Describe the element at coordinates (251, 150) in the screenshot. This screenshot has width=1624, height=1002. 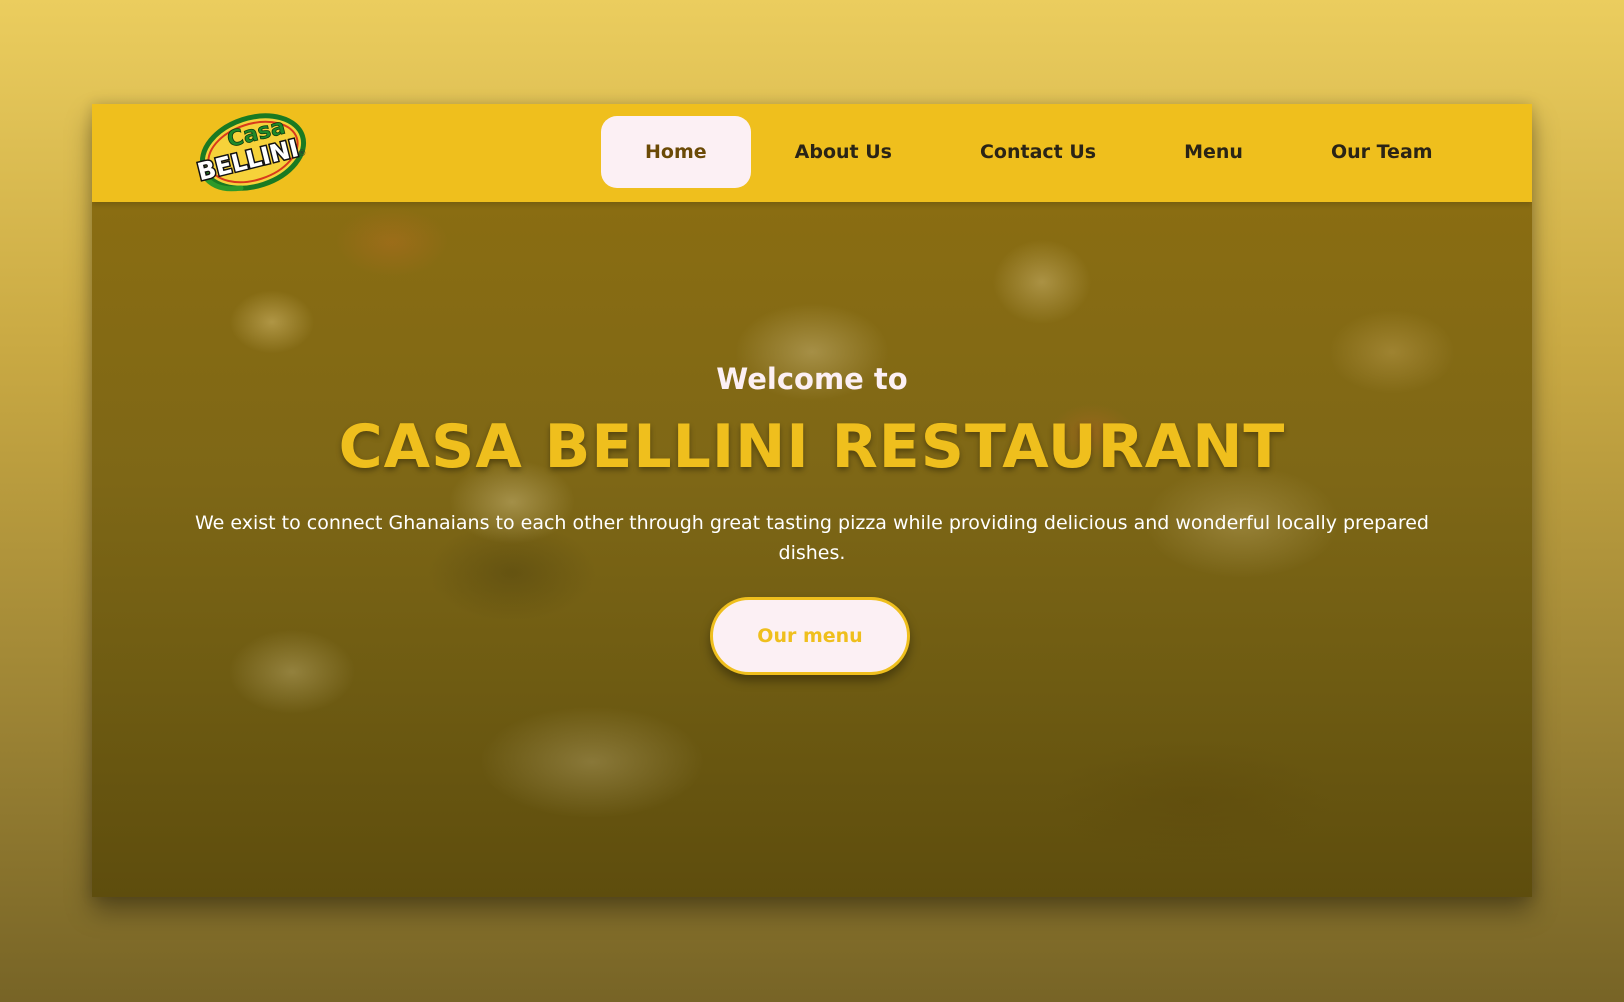
I see `casa-bellini-logo: Casa BELLINI ®` at that location.